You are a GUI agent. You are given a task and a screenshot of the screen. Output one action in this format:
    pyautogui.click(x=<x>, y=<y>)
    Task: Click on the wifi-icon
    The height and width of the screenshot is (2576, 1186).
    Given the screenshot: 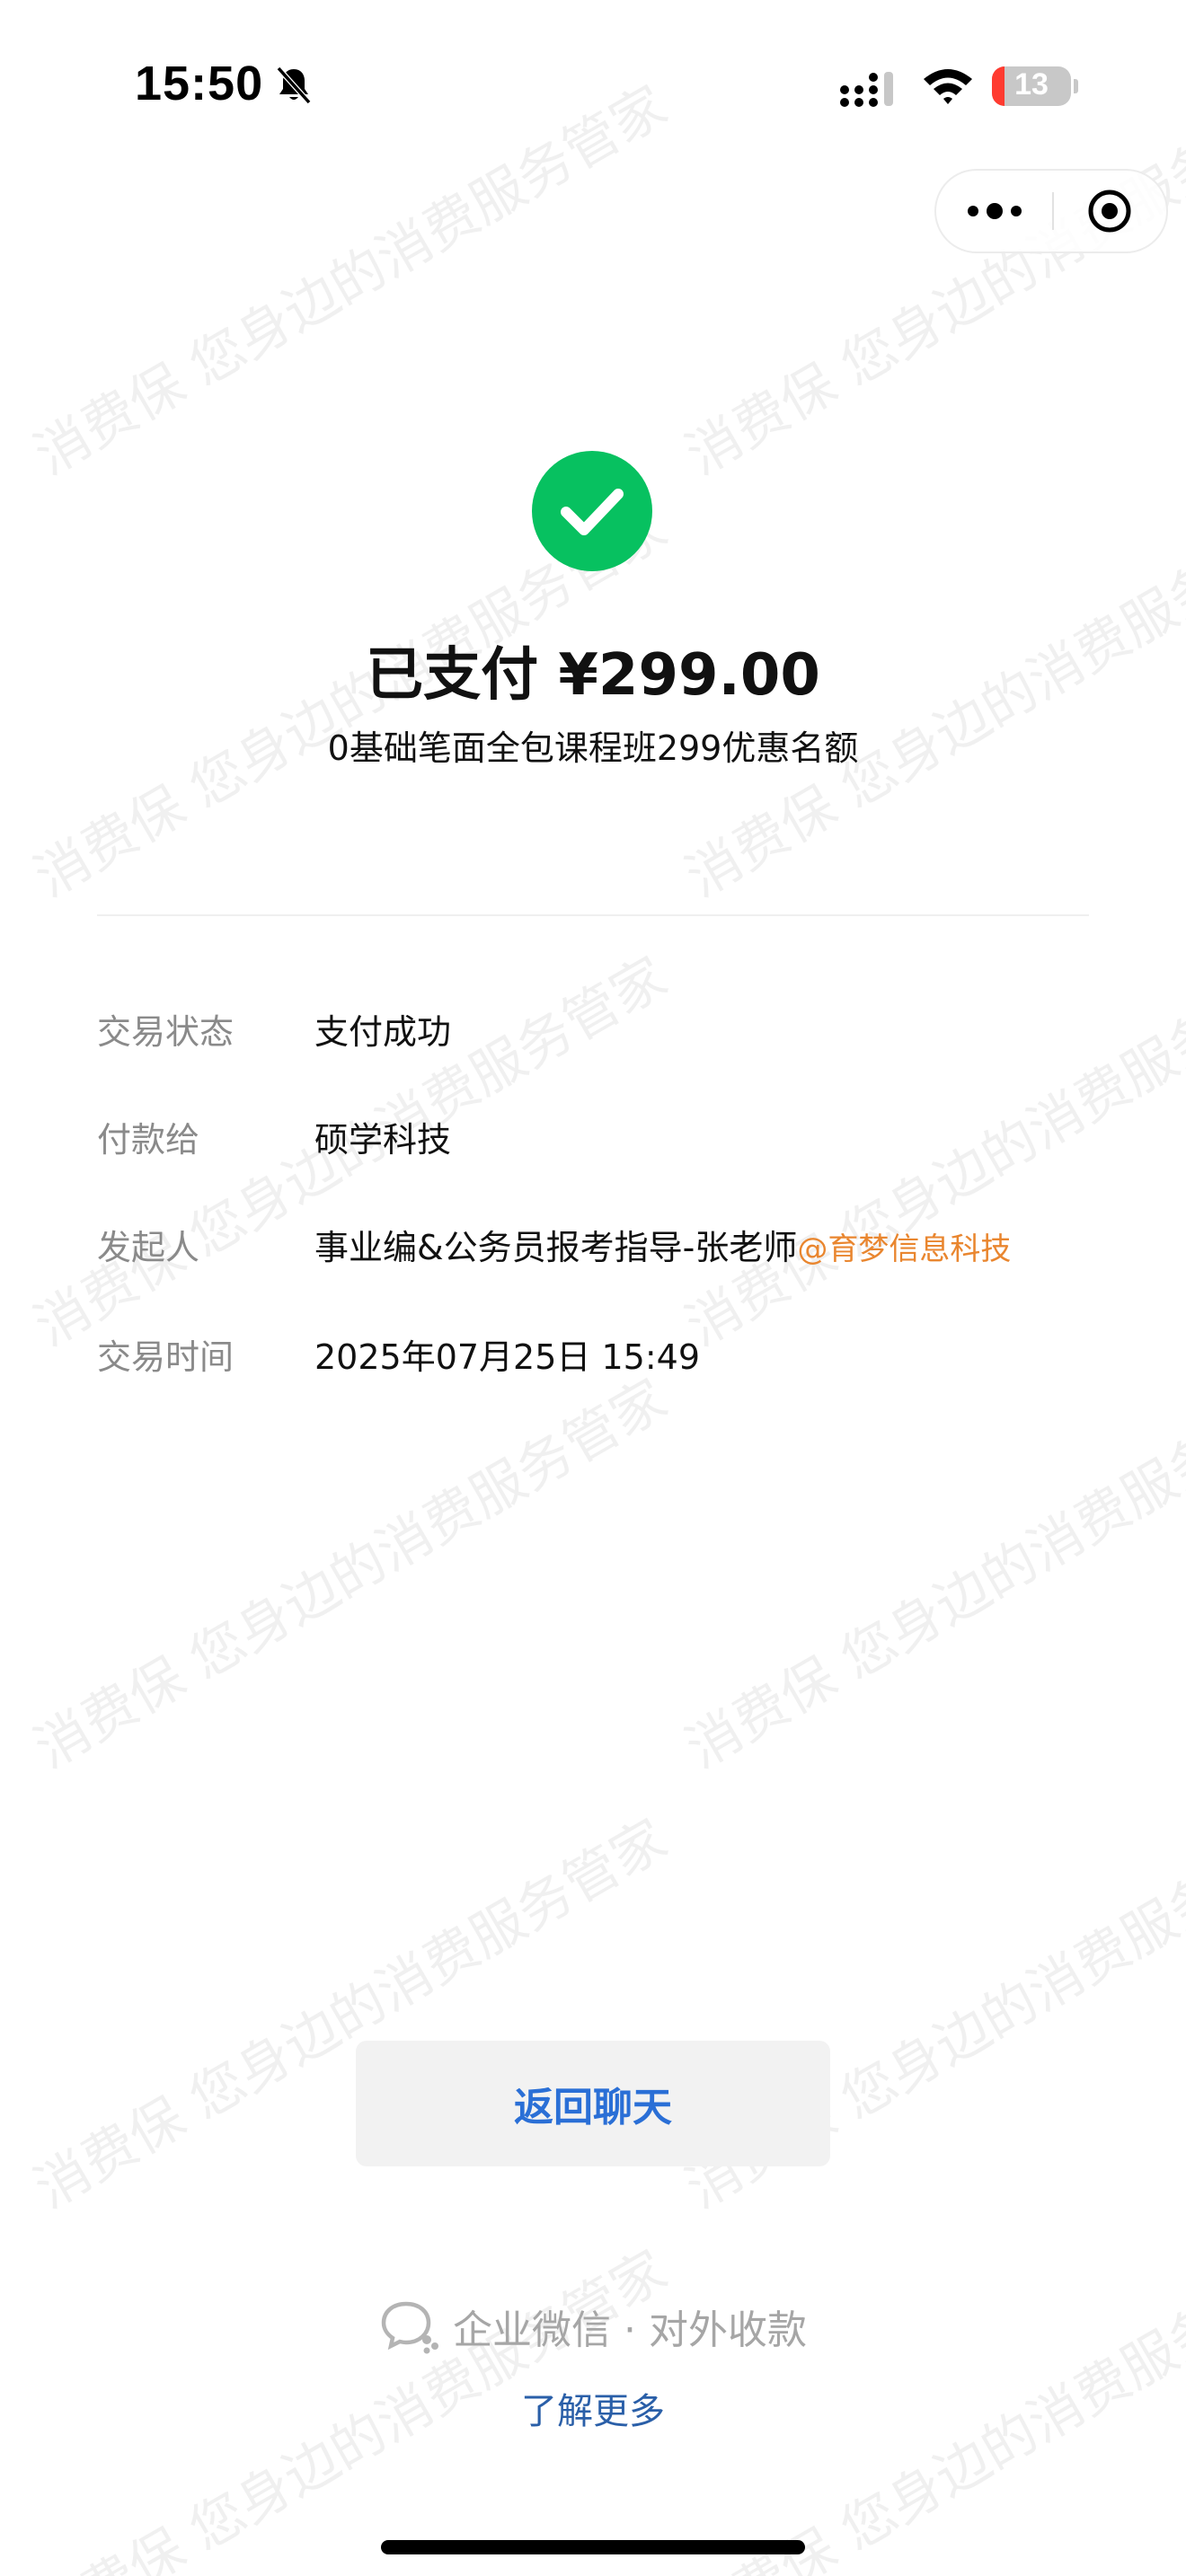 What is the action you would take?
    pyautogui.click(x=948, y=86)
    